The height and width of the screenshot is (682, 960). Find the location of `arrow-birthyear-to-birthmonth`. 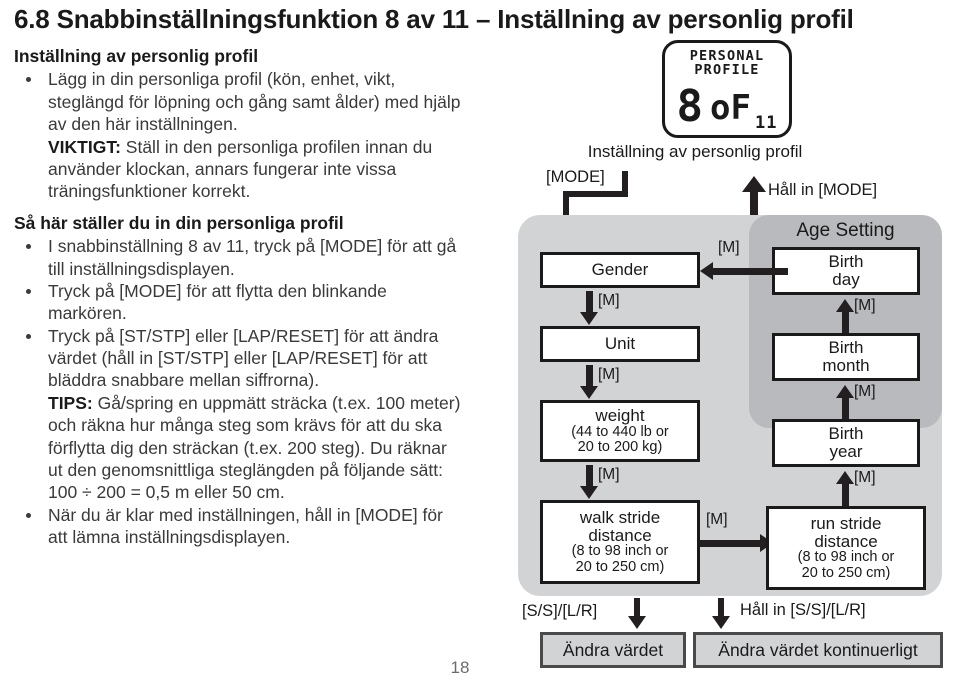

arrow-birthyear-to-birthmonth is located at coordinates (845, 409).